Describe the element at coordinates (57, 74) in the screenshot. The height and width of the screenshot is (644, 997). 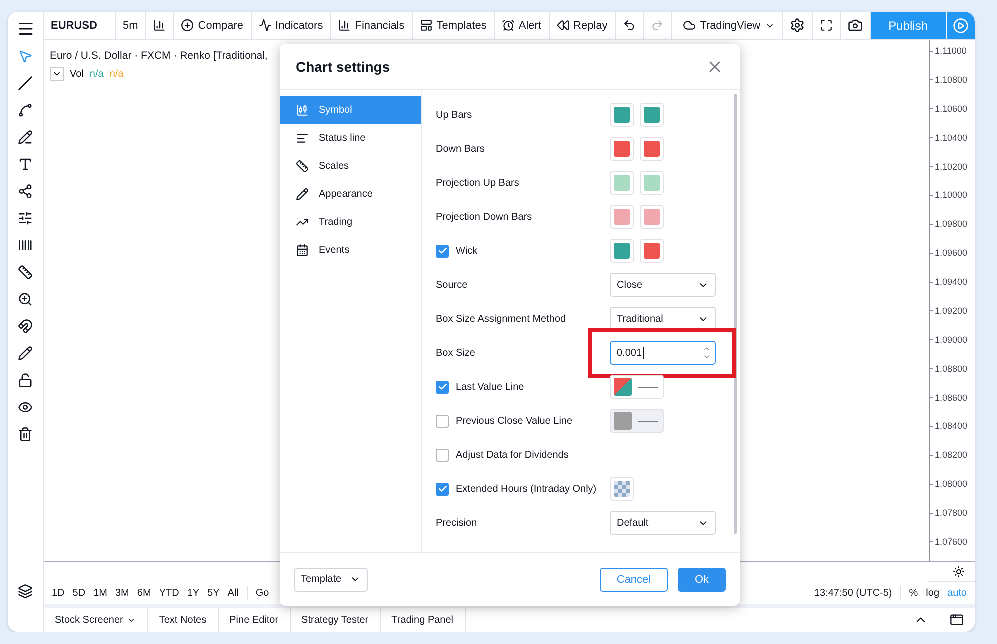
I see `collapse-button` at that location.